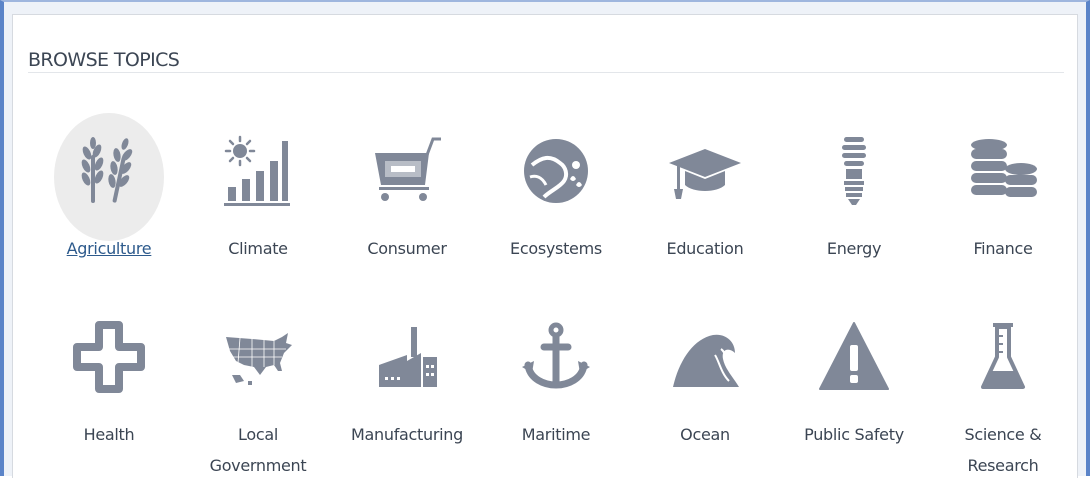  I want to click on topic-label: Education, so click(705, 248).